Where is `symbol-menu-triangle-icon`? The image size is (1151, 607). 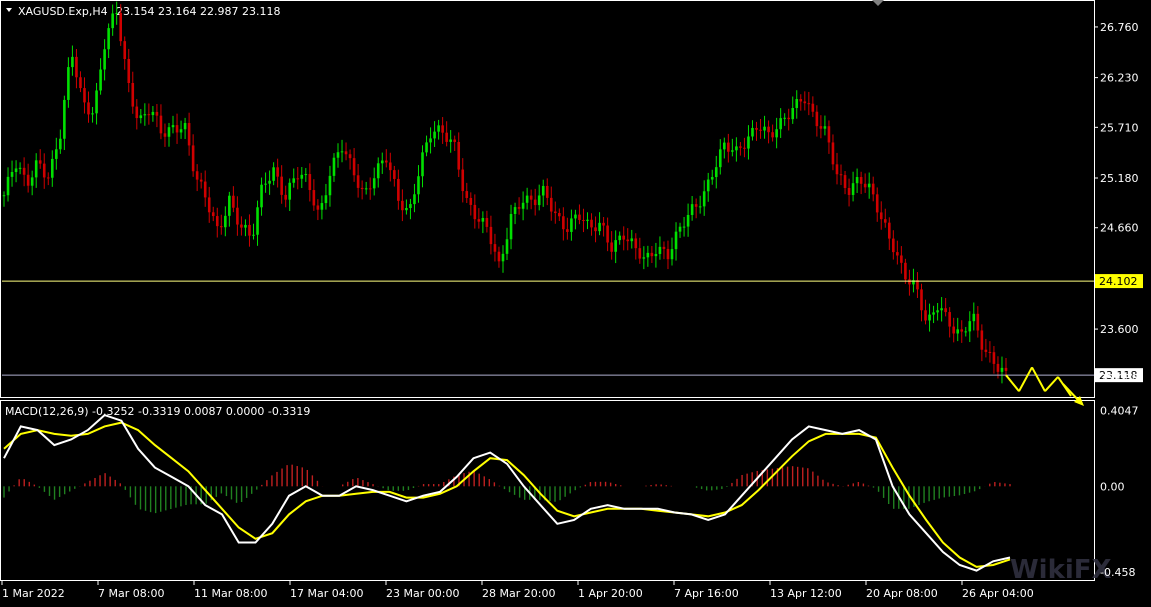 symbol-menu-triangle-icon is located at coordinates (9, 10).